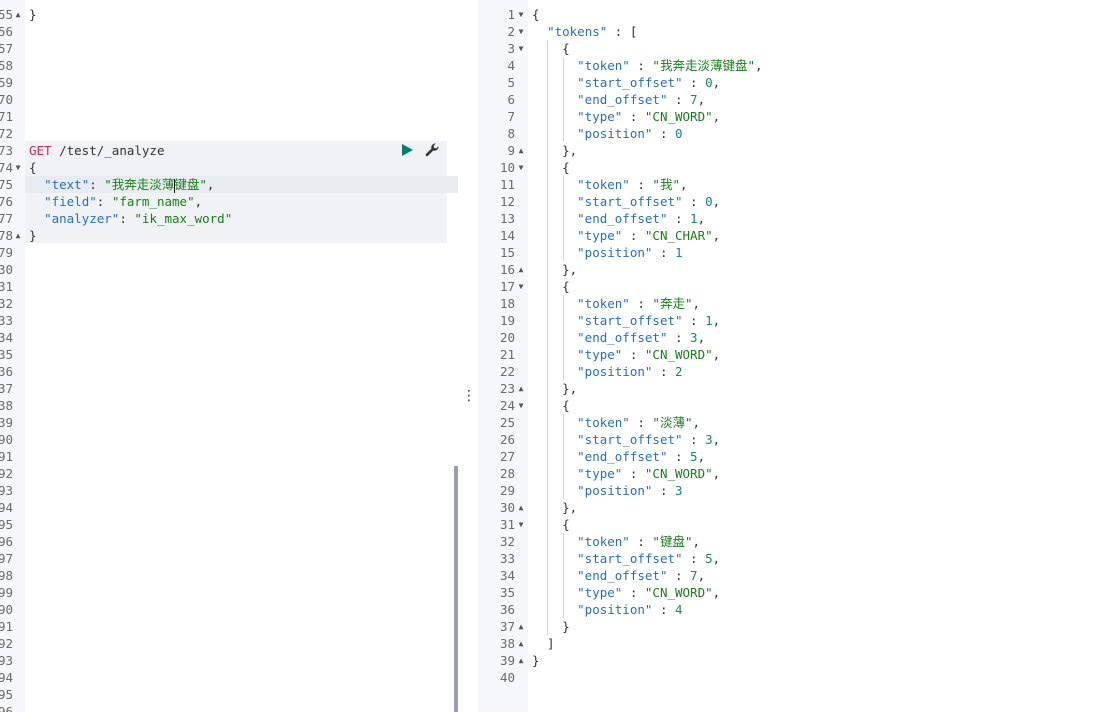  I want to click on code-line: 36, so click(229, 371).